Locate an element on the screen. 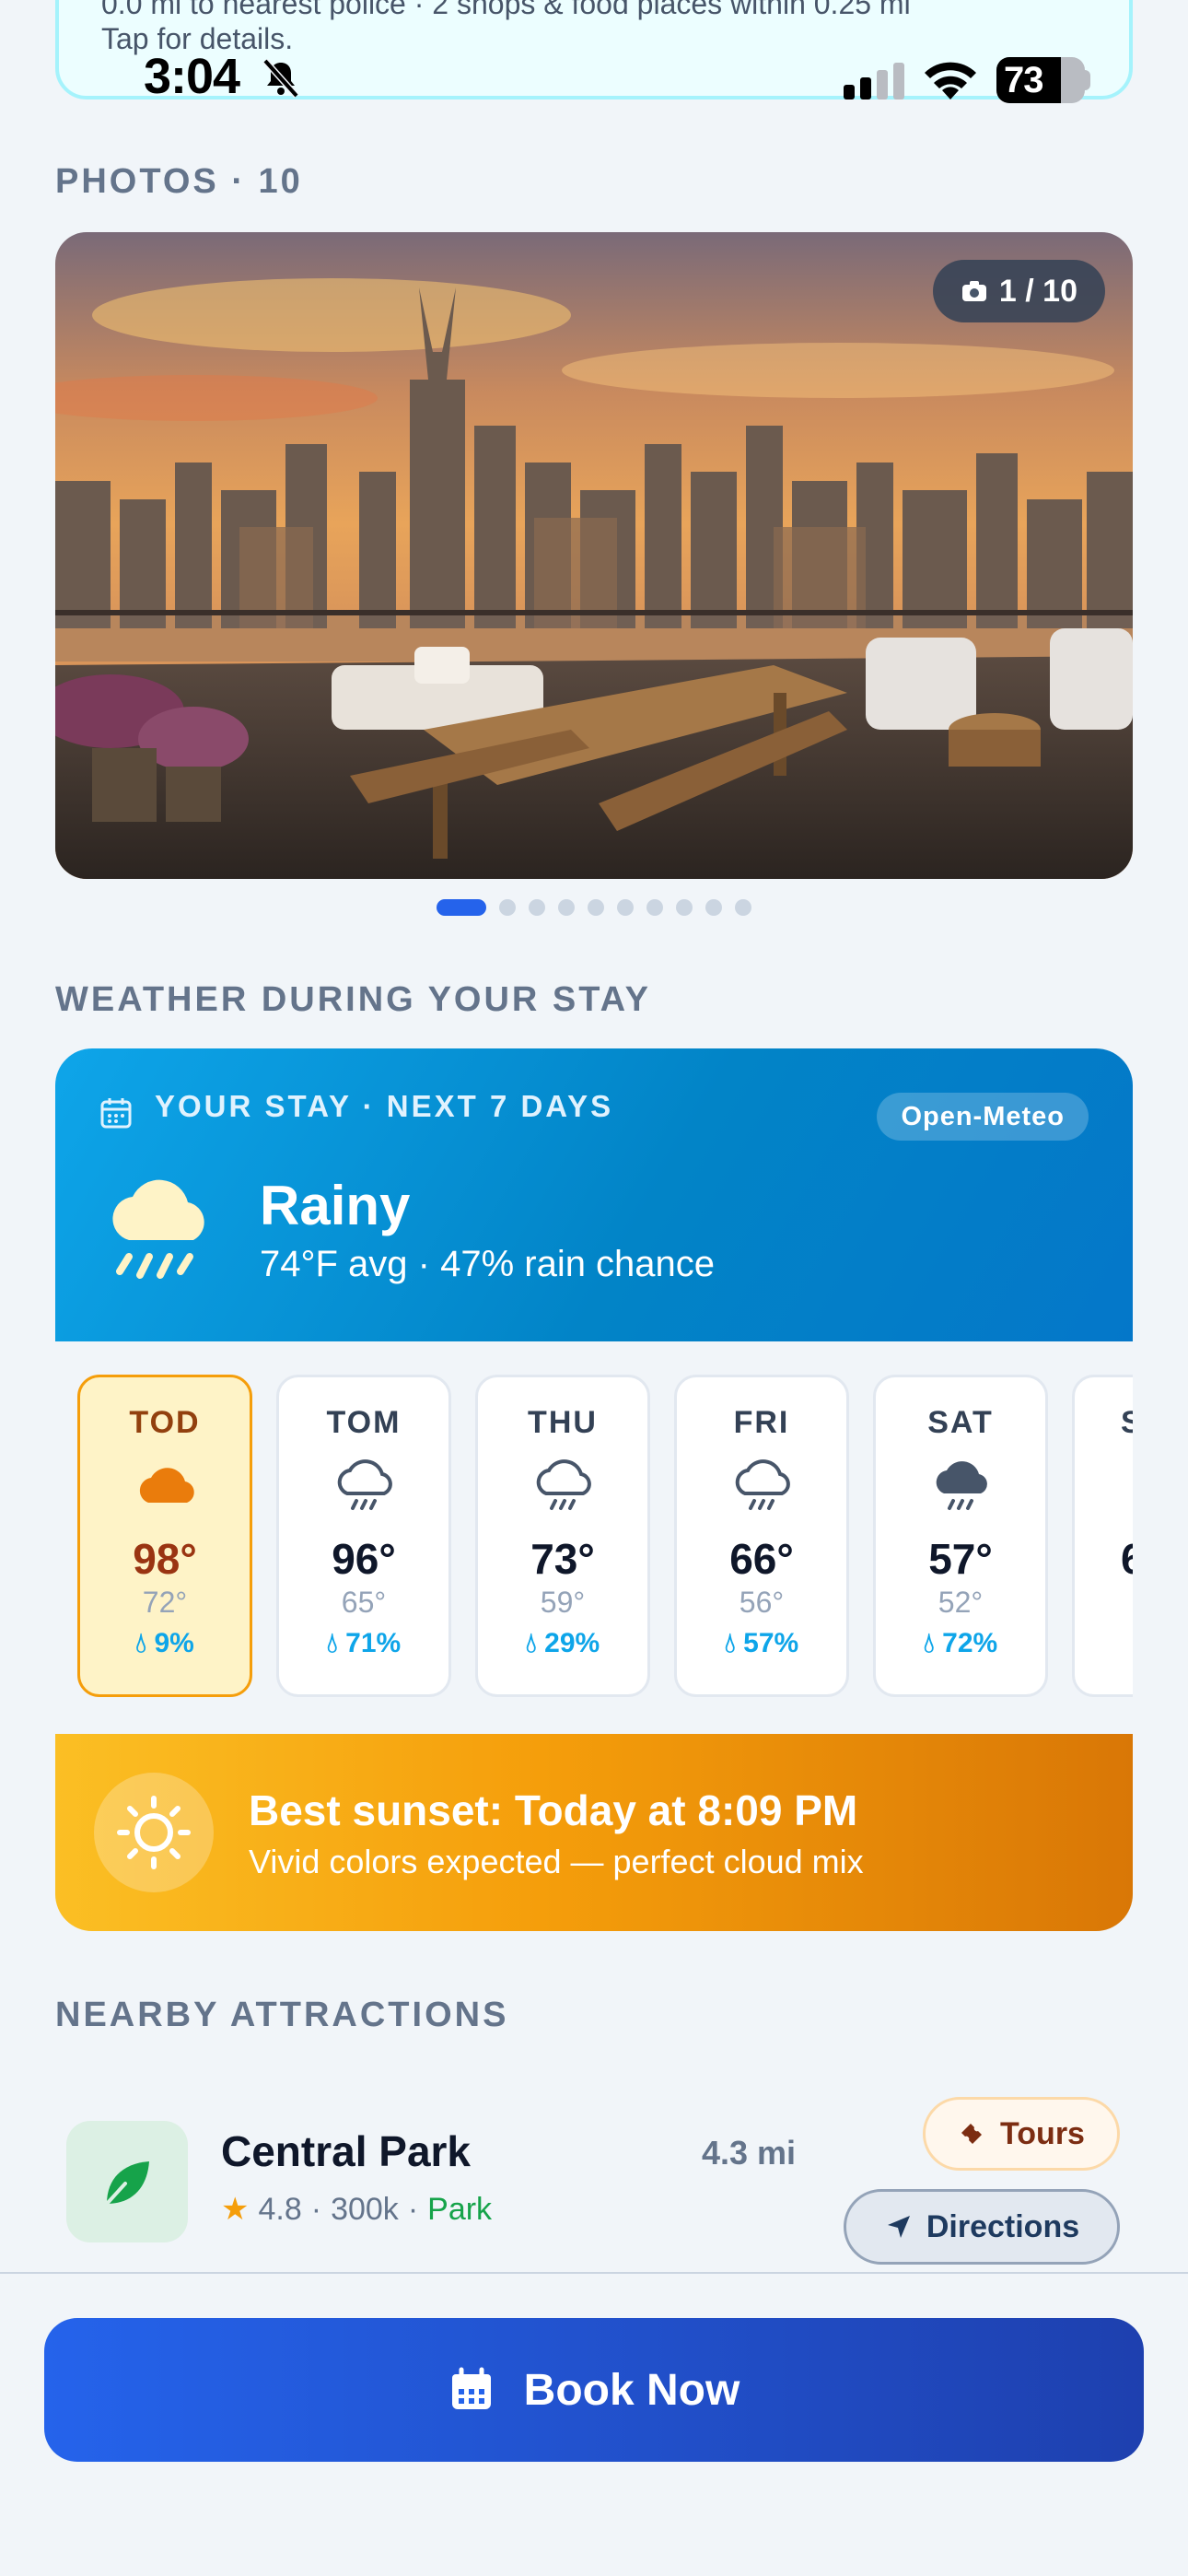 This screenshot has width=1188, height=2576. directions-button: Directions is located at coordinates (982, 2227).